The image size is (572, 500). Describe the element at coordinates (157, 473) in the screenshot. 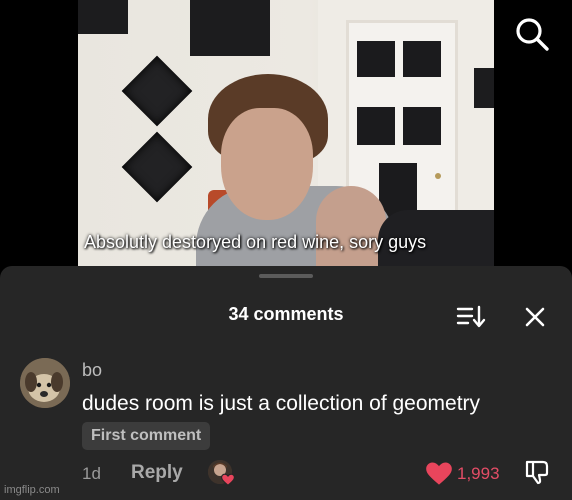

I see `reply-button: Reply` at that location.